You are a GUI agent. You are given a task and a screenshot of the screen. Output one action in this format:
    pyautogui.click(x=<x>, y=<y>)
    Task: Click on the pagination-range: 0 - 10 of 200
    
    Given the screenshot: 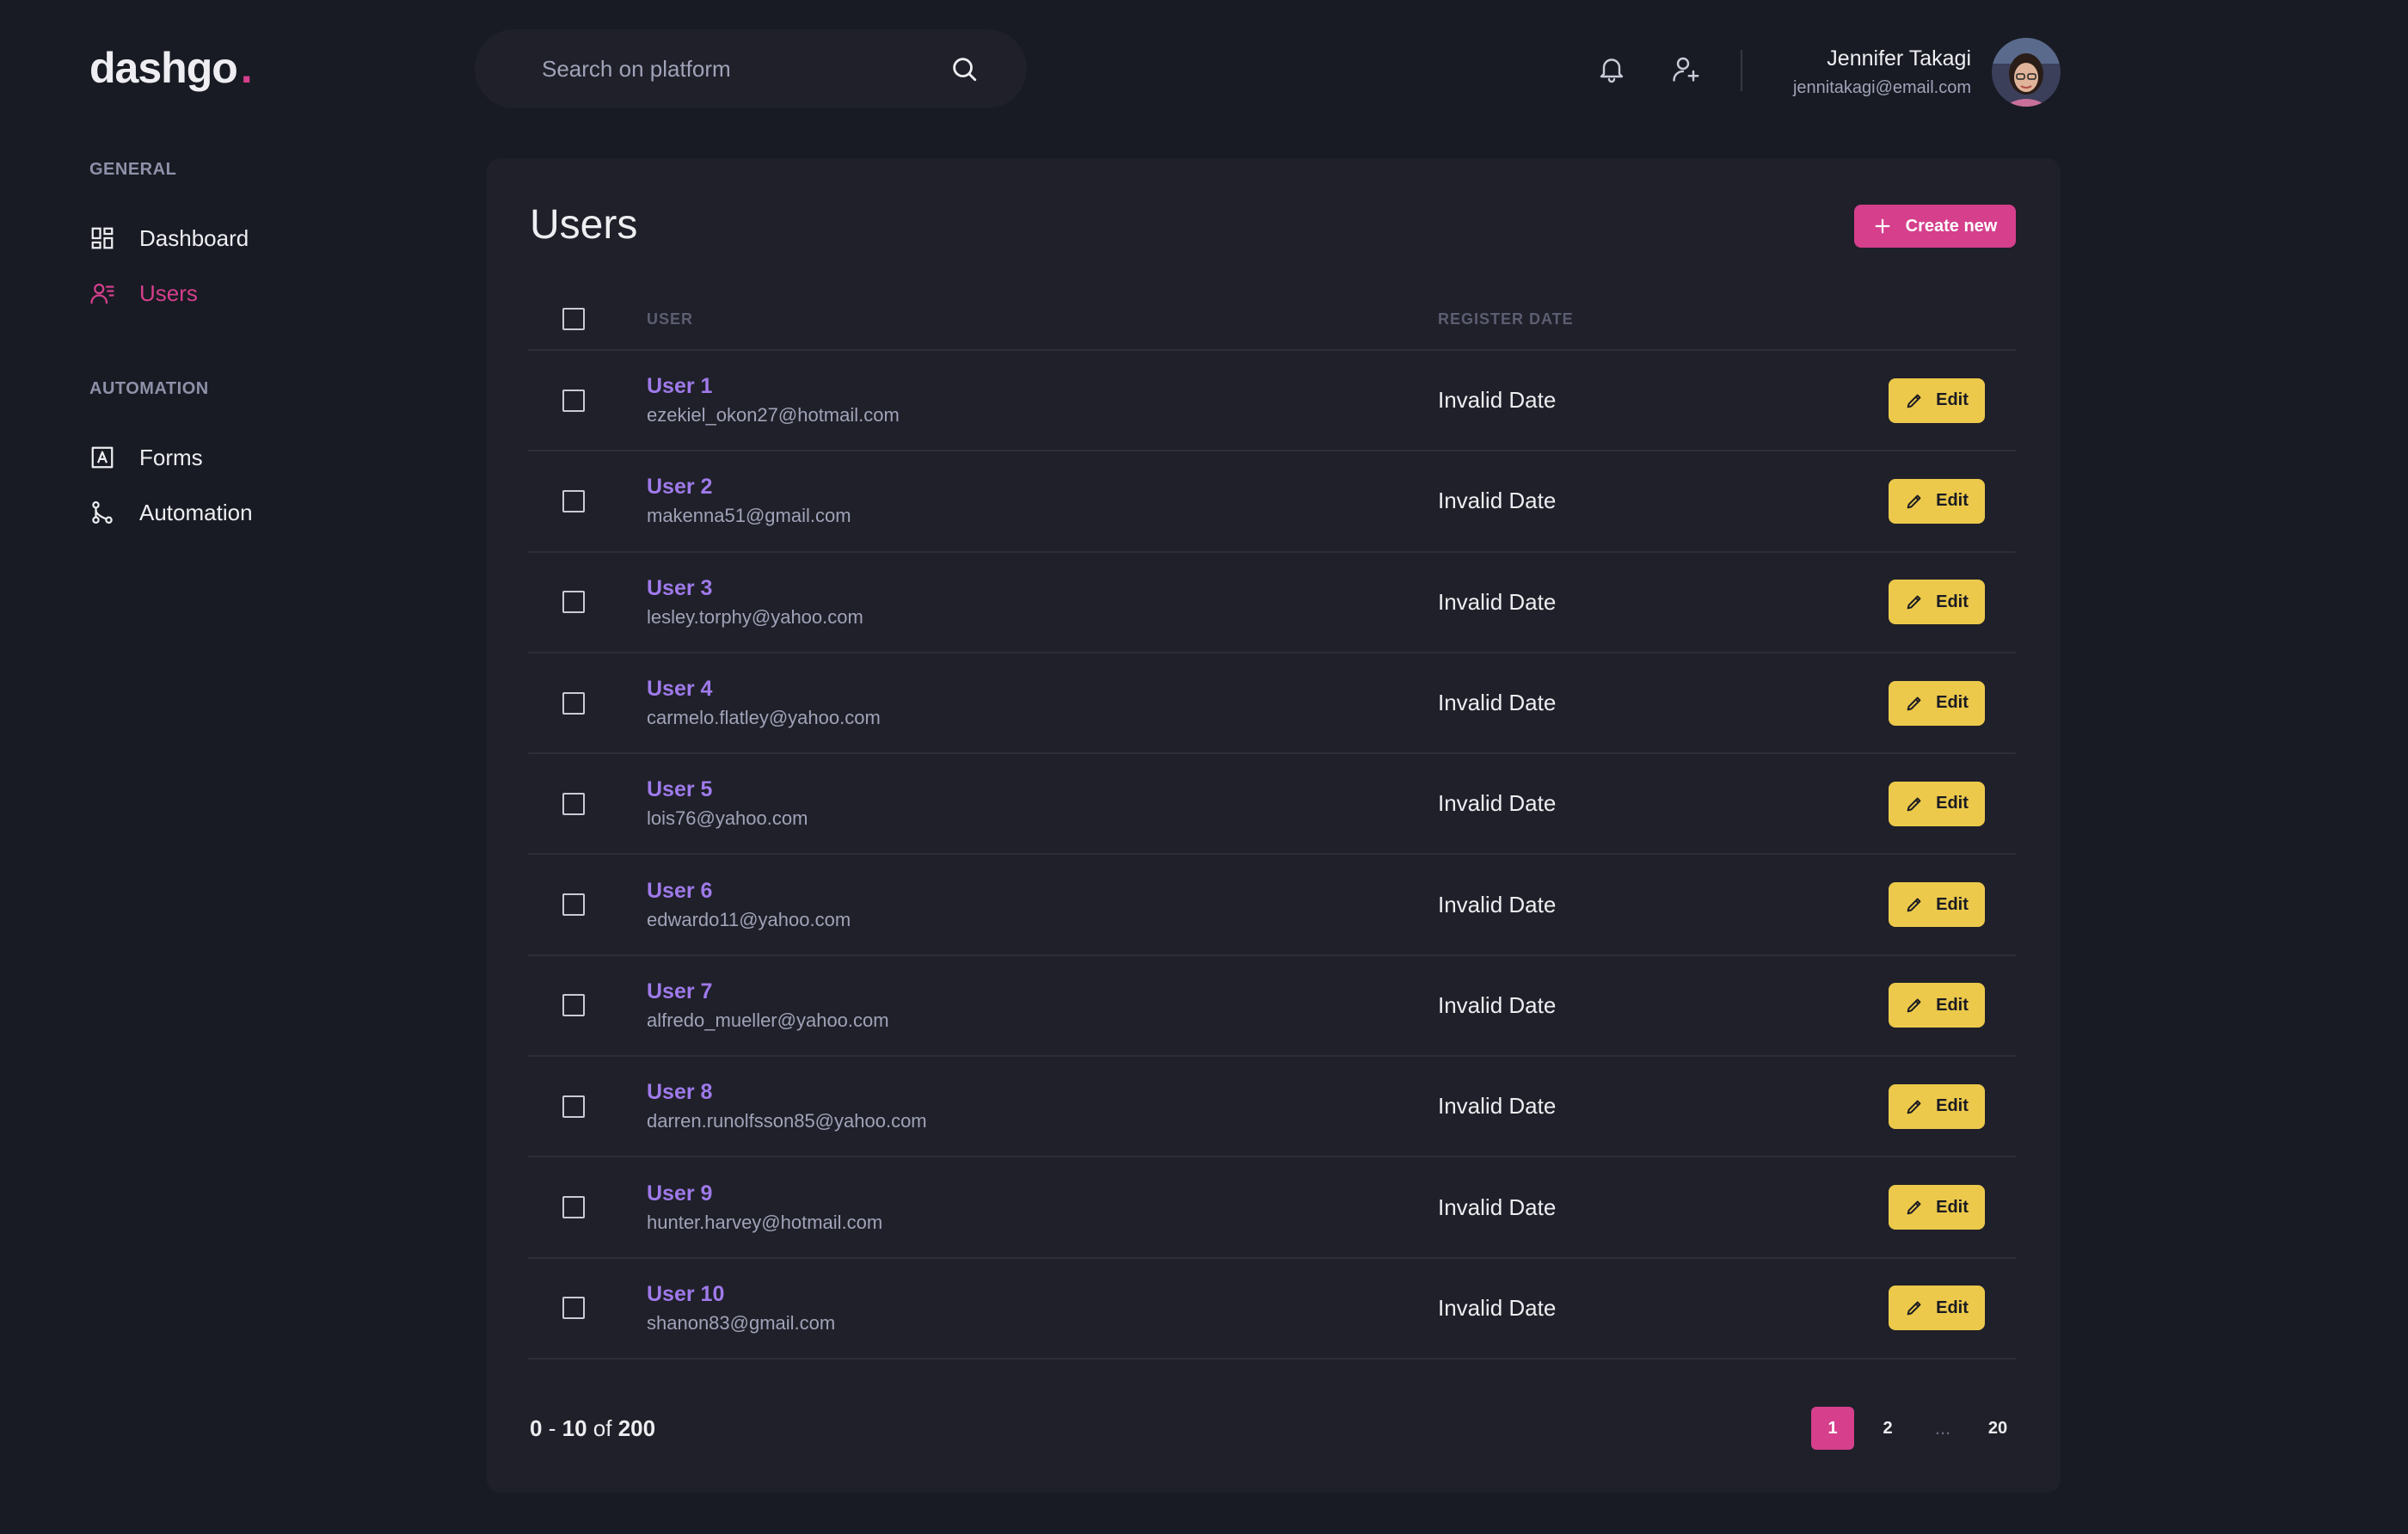 What is the action you would take?
    pyautogui.click(x=592, y=1428)
    